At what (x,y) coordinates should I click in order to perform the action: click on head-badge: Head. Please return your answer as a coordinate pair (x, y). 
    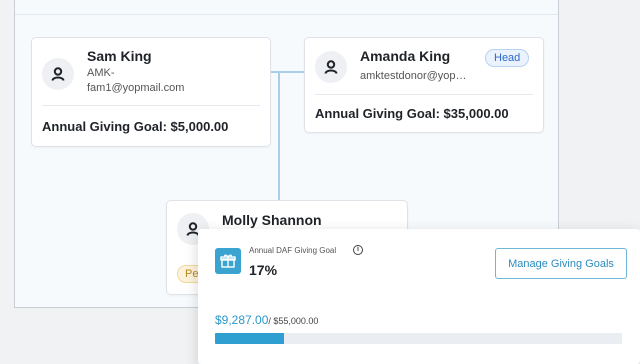
    Looking at the image, I should click on (507, 58).